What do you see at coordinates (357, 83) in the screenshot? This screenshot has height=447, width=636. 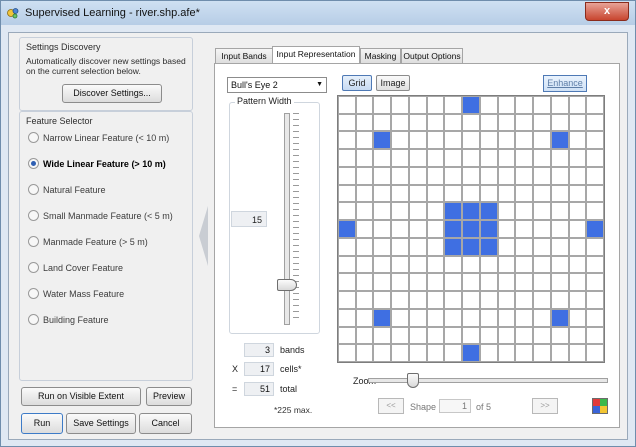 I see `grid-view-button: Grid` at bounding box center [357, 83].